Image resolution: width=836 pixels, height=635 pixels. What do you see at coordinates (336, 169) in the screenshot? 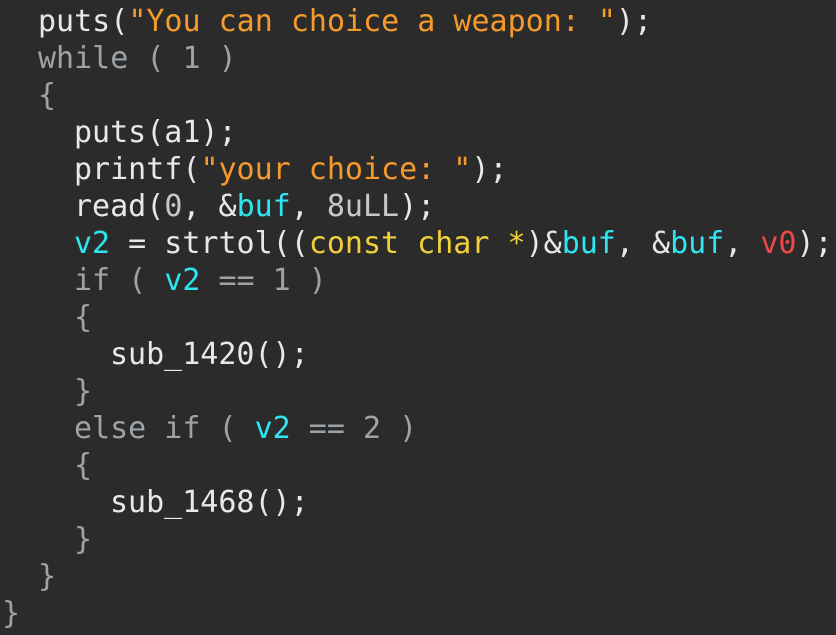
I see `code-token: "your choice: "` at bounding box center [336, 169].